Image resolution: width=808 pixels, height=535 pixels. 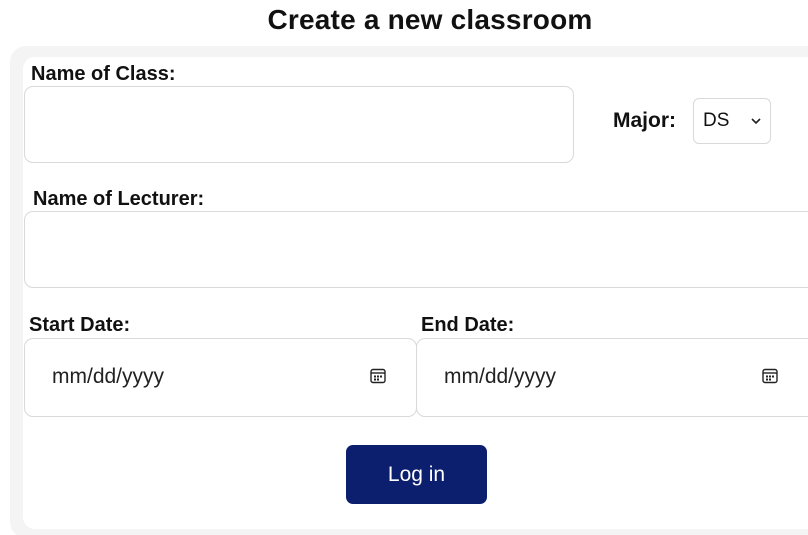 What do you see at coordinates (500, 376) in the screenshot?
I see `end-date-placeholder: mm/dd/yyyy` at bounding box center [500, 376].